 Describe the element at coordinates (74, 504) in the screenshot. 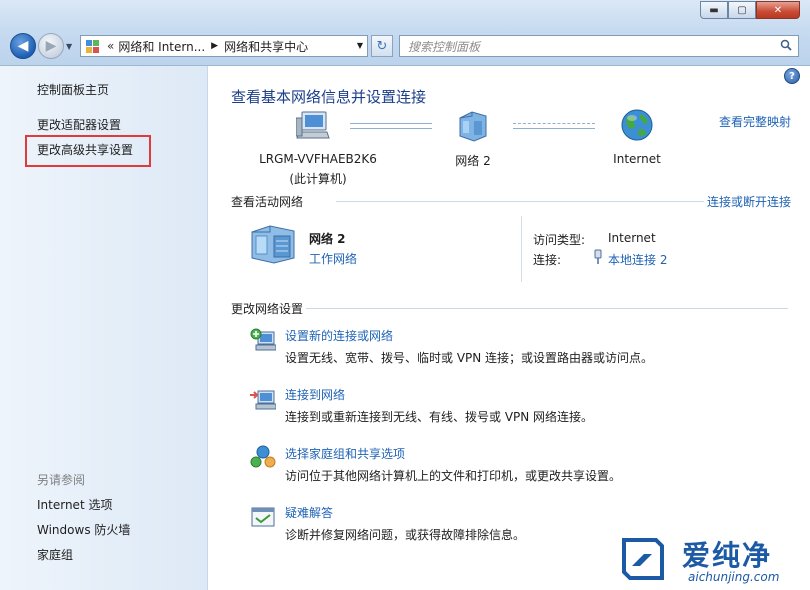

I see `sidebar-item-internet-options: Internet 选项` at that location.